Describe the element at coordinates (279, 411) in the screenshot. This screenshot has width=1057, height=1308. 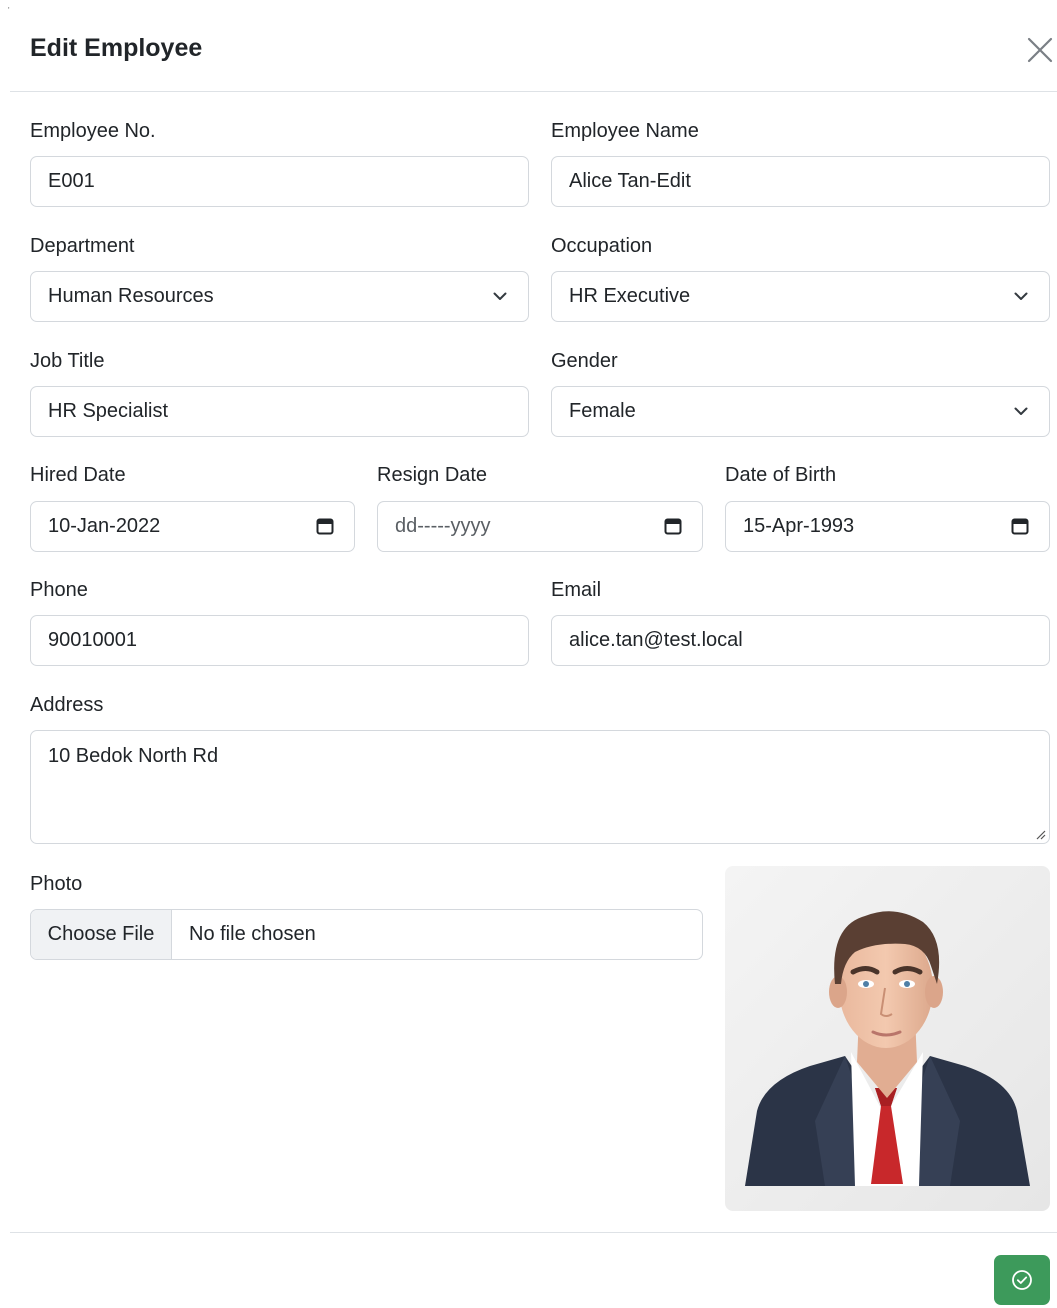
I see `job-title-input: HR Specialist` at that location.